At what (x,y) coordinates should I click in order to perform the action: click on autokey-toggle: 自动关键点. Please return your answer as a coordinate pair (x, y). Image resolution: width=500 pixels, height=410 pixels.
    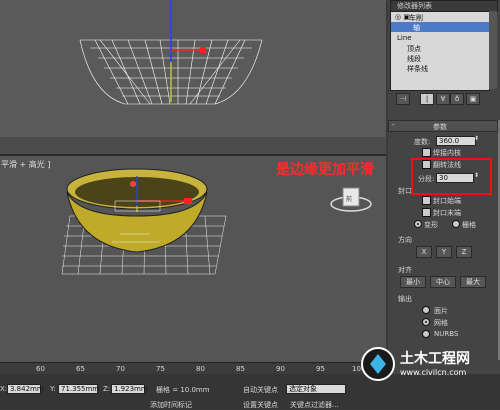
    Looking at the image, I should click on (260, 390).